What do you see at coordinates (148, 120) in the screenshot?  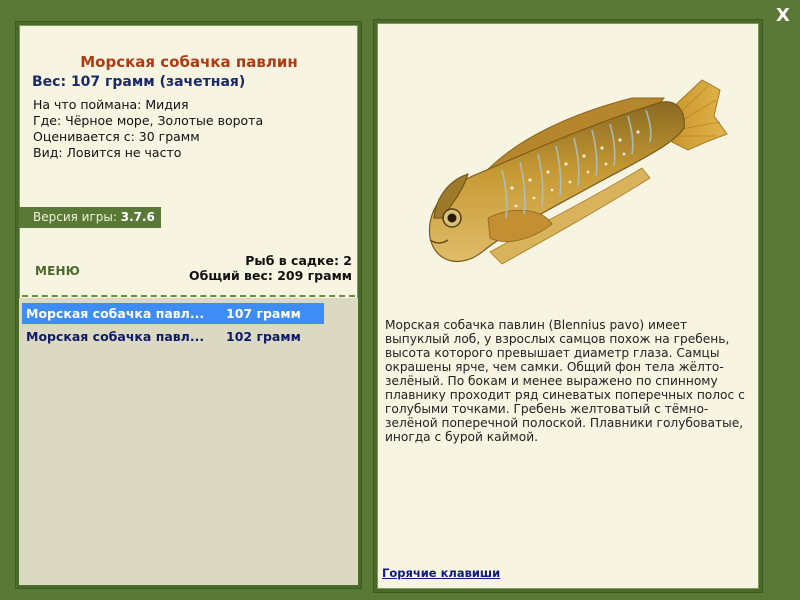 I see `location-info: Где: Чёрное море, Золотые ворота` at bounding box center [148, 120].